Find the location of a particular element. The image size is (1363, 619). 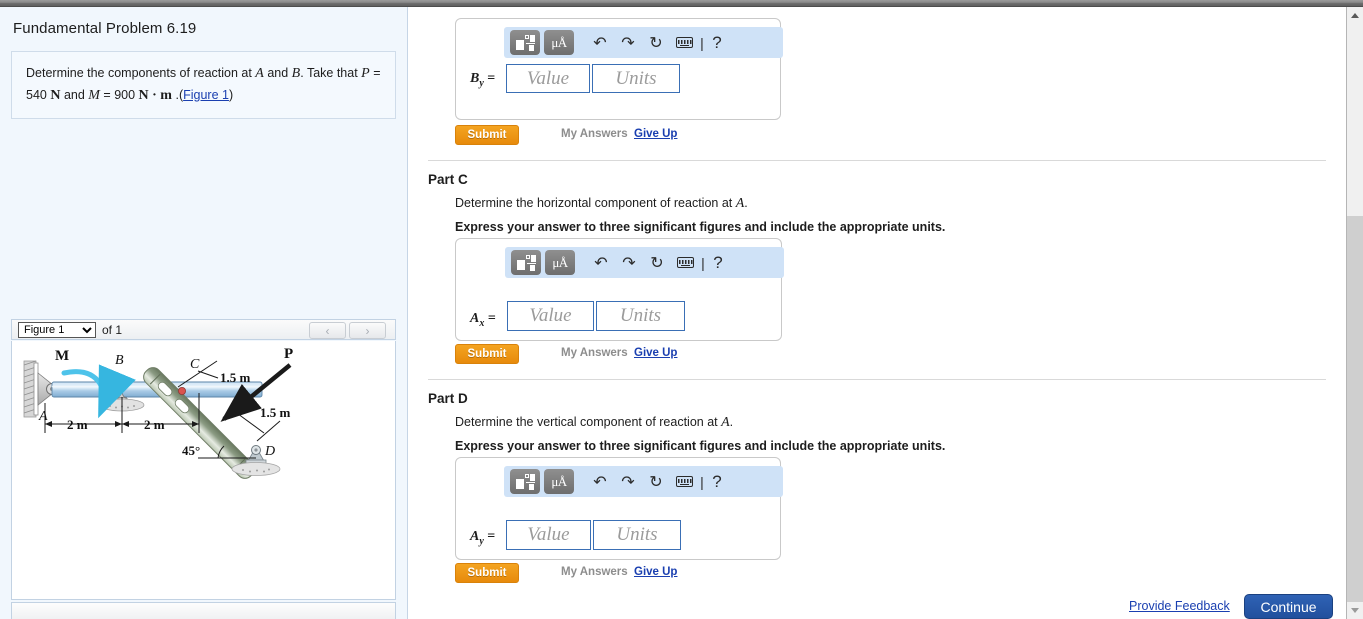

part-c-value-input: Value is located at coordinates (550, 316).